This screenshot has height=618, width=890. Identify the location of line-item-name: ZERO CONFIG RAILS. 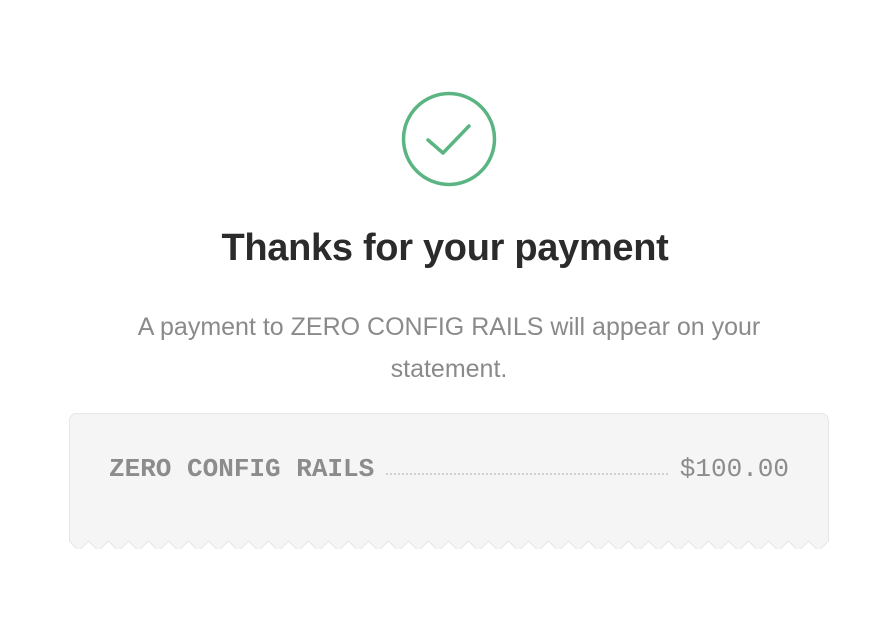
(242, 469).